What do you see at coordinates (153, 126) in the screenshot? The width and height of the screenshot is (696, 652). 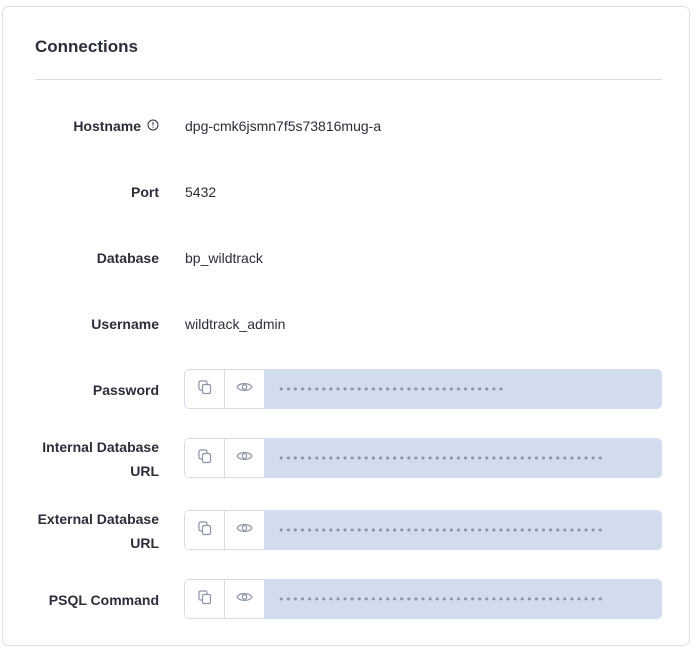 I see `info-circle-icon` at bounding box center [153, 126].